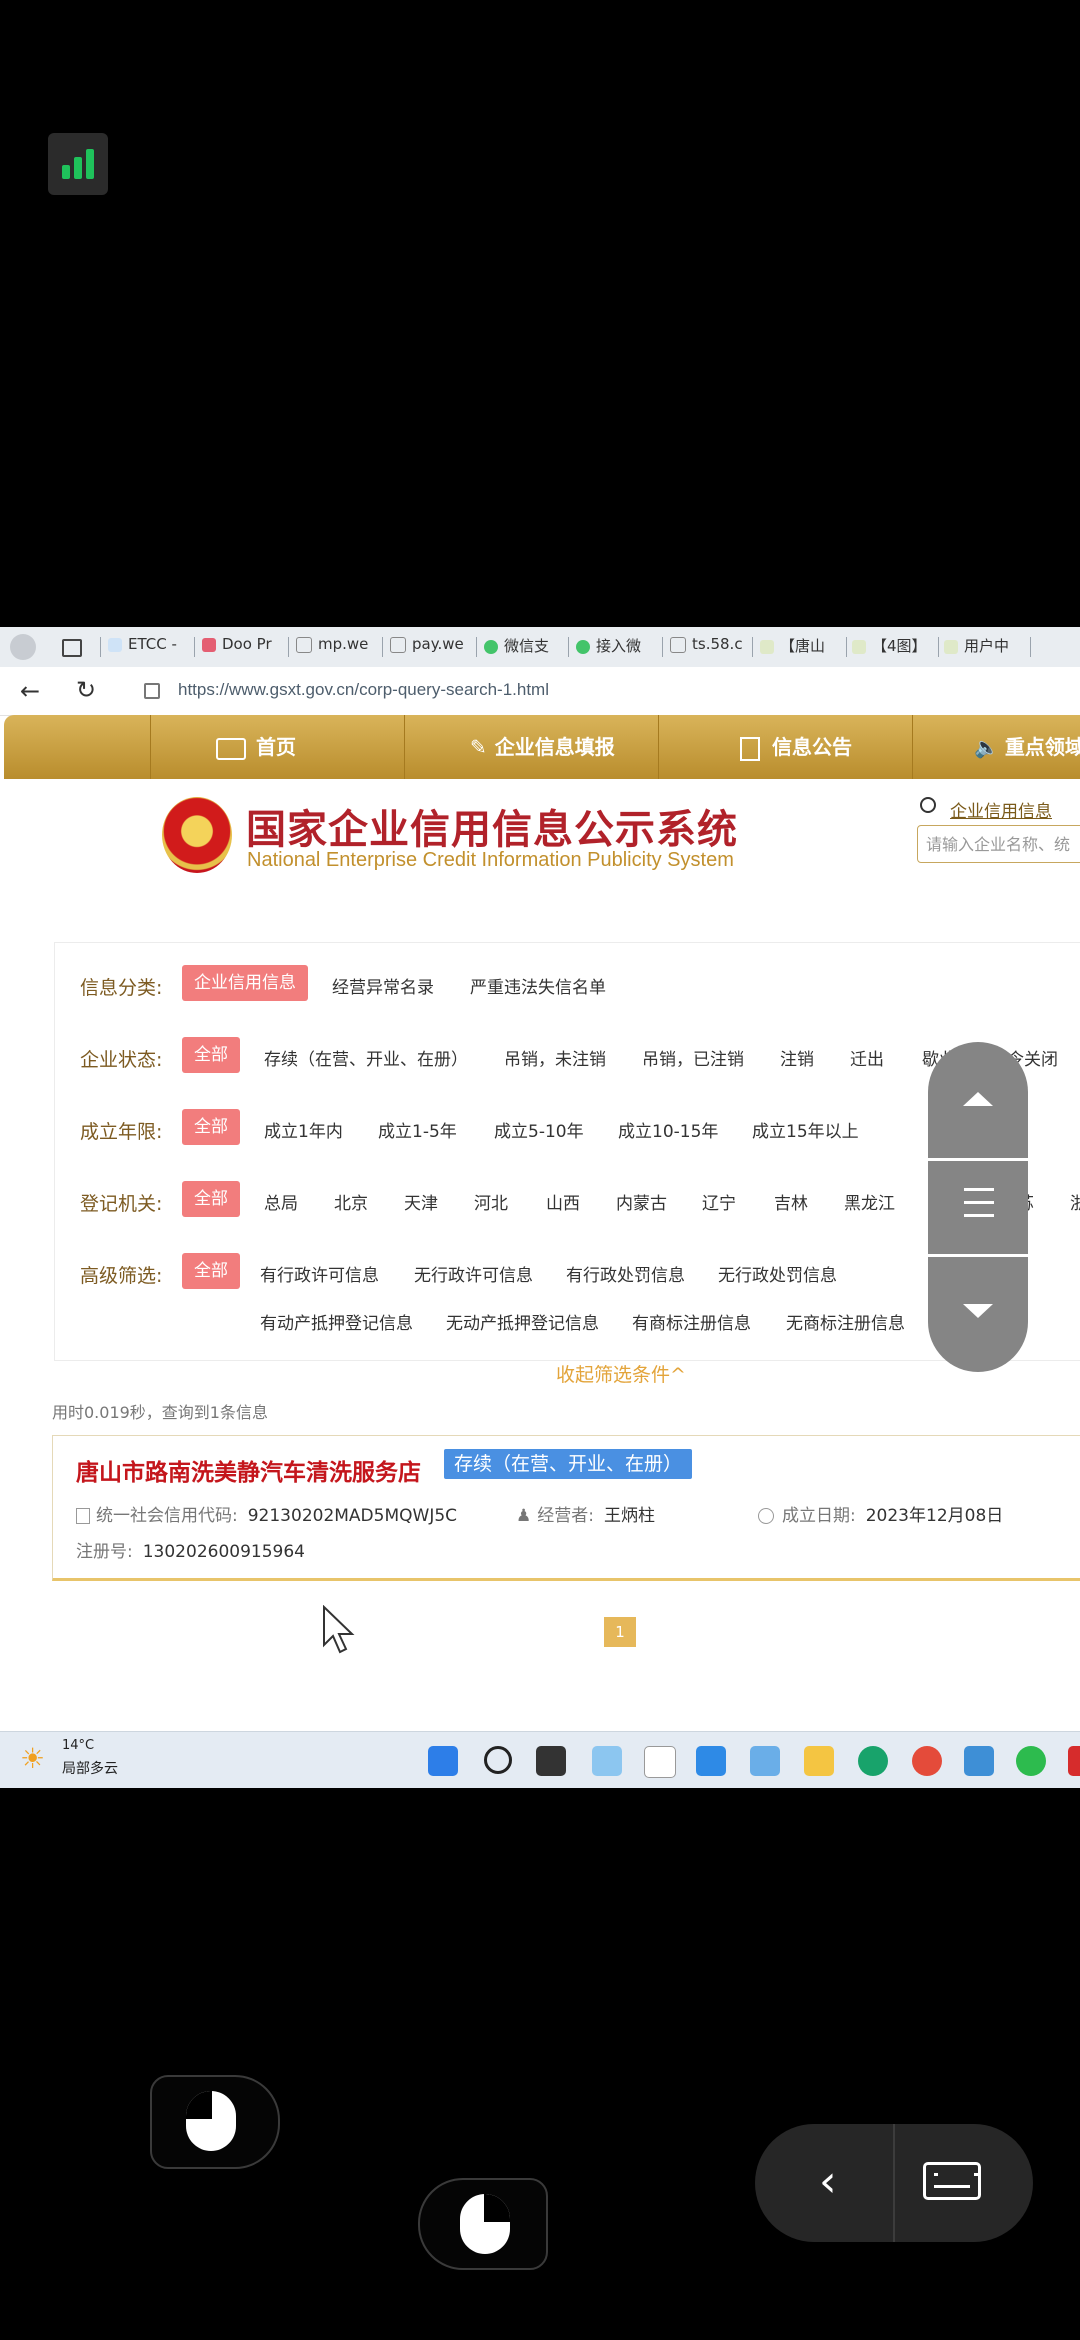  What do you see at coordinates (641, 1201) in the screenshot?
I see `filter-option: 内蒙古` at bounding box center [641, 1201].